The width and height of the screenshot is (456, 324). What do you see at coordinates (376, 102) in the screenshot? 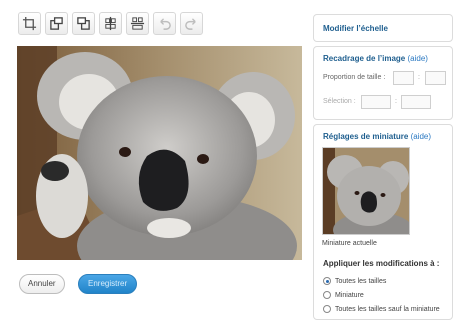
I see `selection-width-input` at bounding box center [376, 102].